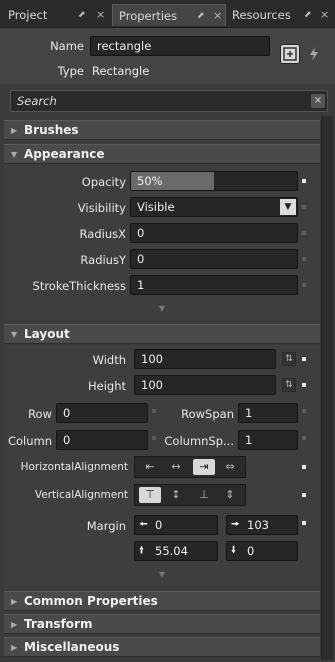  I want to click on visibility-dropdown: Visible ▼, so click(214, 207).